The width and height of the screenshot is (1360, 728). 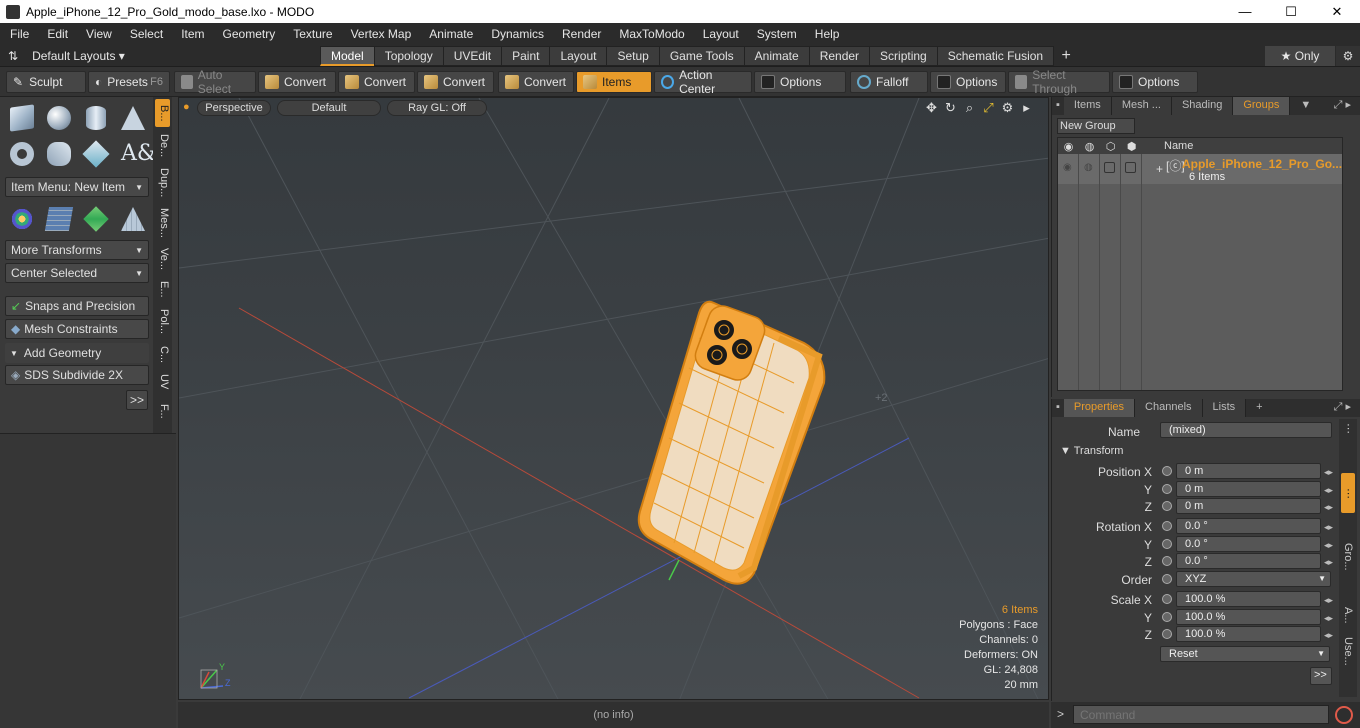 What do you see at coordinates (614, 81) in the screenshot?
I see `items-mode-button: Items` at bounding box center [614, 81].